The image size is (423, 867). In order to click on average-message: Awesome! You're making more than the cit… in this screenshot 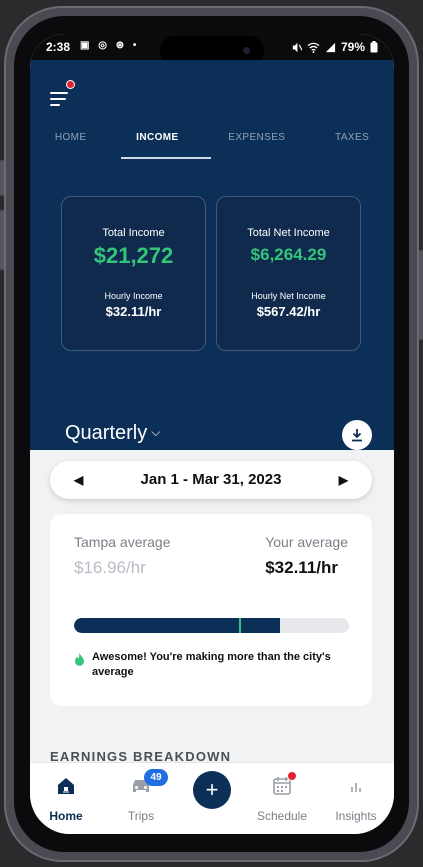, I will do `click(216, 665)`.